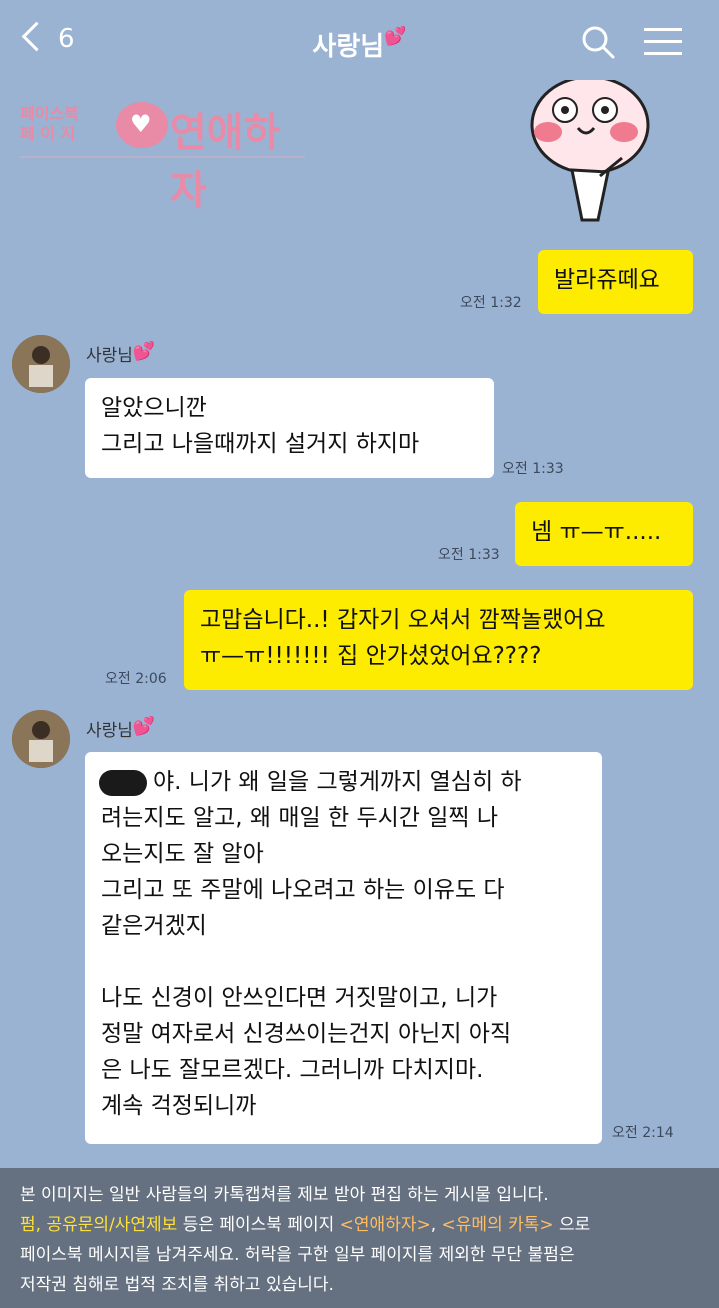 This screenshot has height=1308, width=719. I want to click on chat-title-text: 사랑님, so click(348, 47).